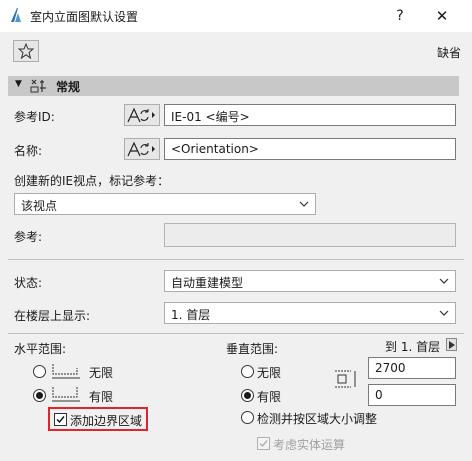  Describe the element at coordinates (66, 394) in the screenshot. I see `limited-range-icon` at that location.